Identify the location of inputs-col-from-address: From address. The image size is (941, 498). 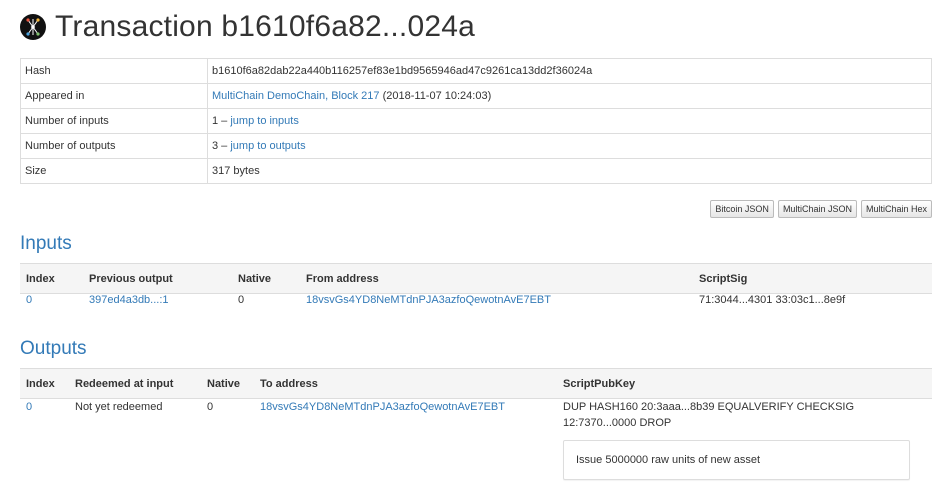
(496, 278).